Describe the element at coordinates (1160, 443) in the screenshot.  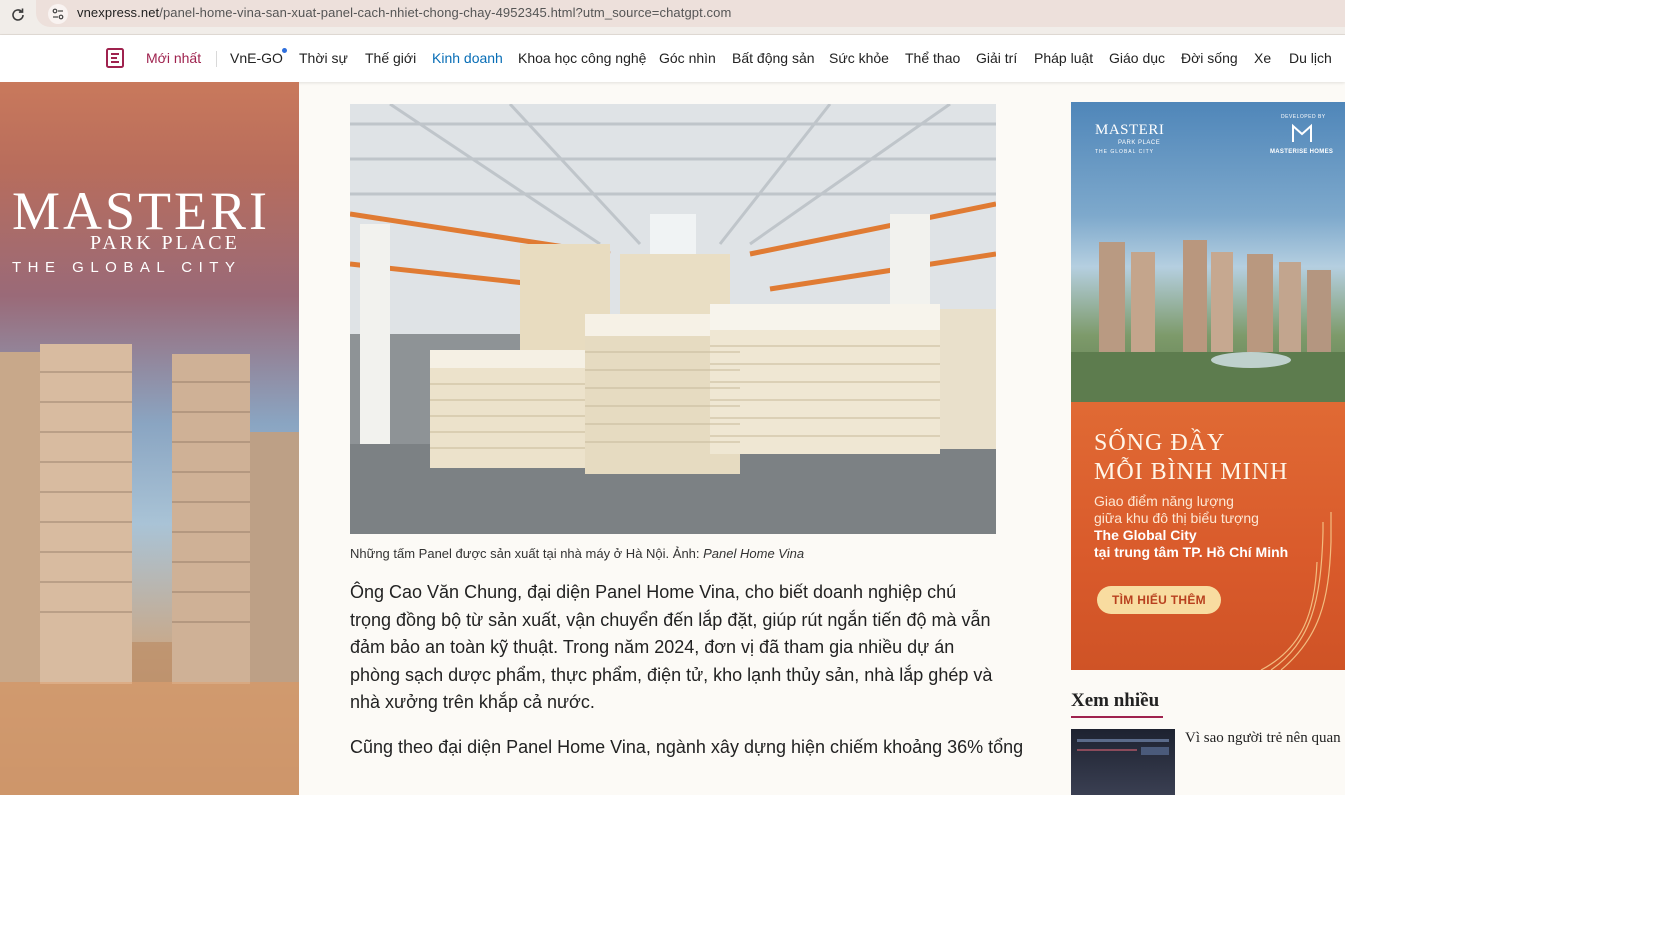
I see `right-ad-headline-line1: SỐNG ĐẦY` at that location.